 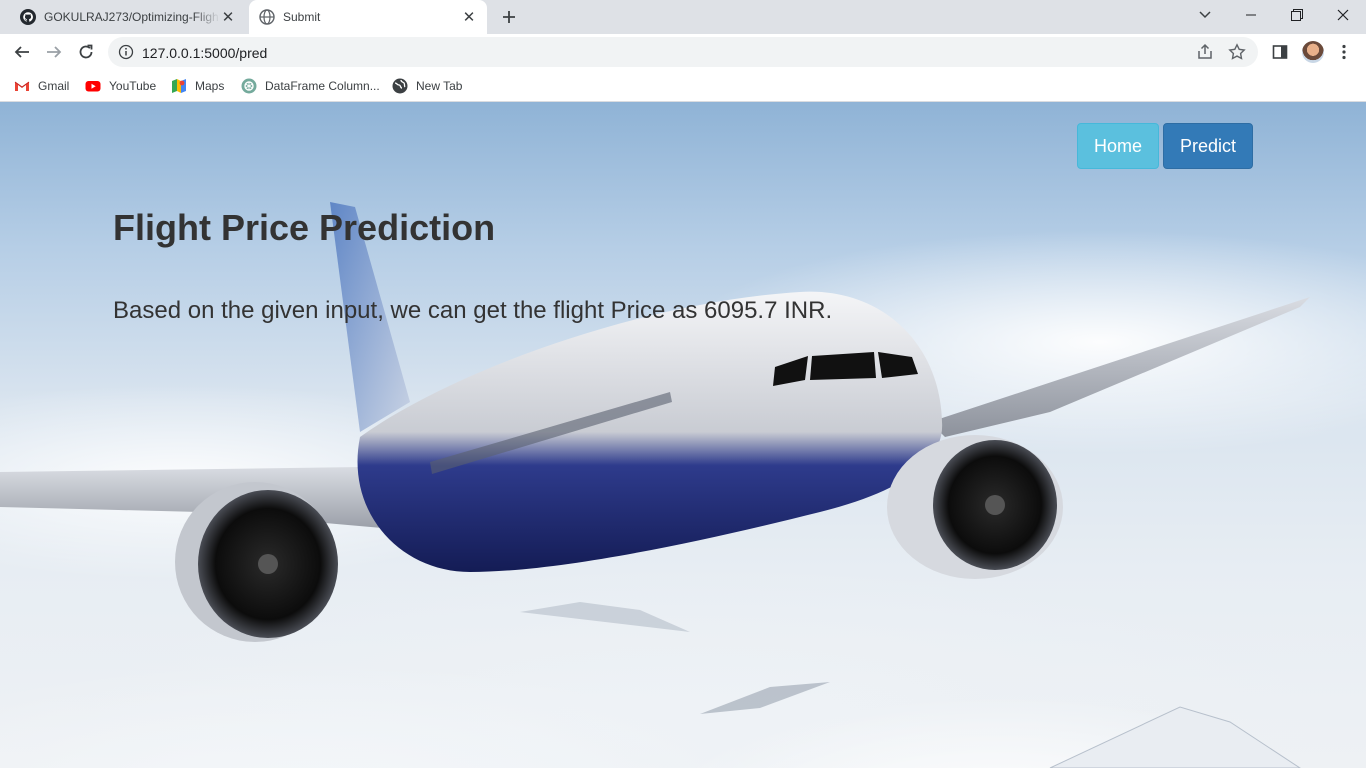 I want to click on tab-search-button, so click(x=1205, y=15).